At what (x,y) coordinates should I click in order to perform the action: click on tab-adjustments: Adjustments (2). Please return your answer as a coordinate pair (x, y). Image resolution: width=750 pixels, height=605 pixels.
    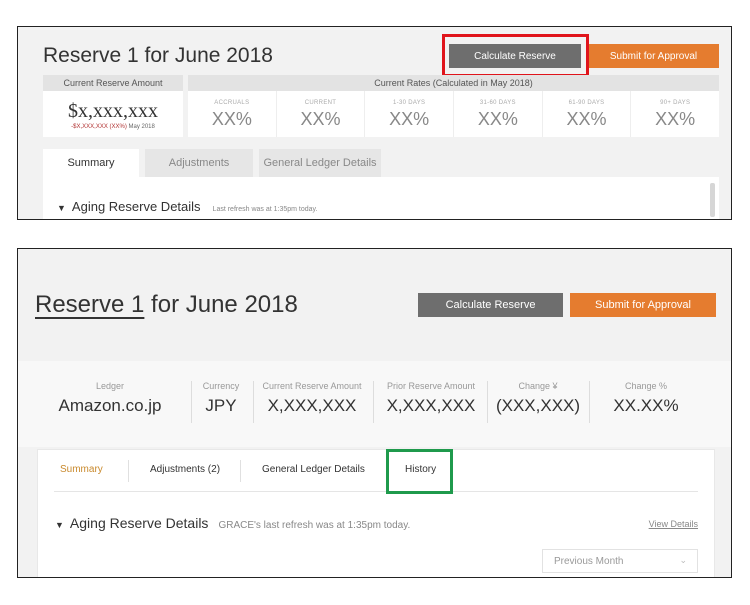
    Looking at the image, I should click on (185, 469).